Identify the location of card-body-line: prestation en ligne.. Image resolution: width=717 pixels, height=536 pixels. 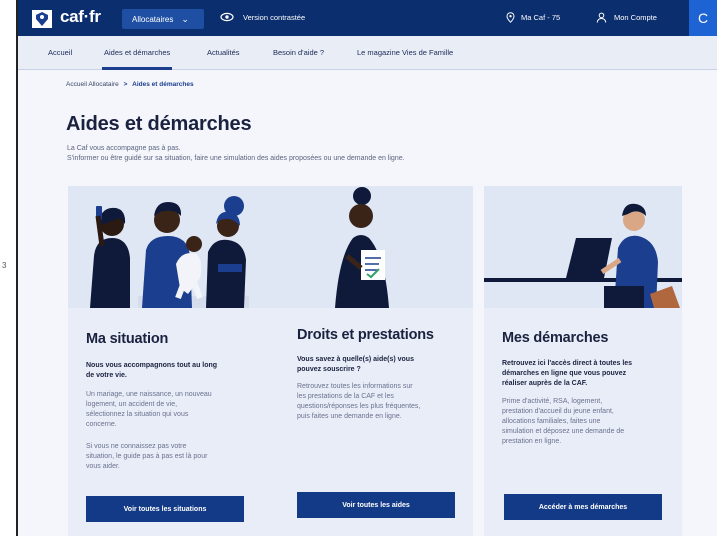
(532, 441).